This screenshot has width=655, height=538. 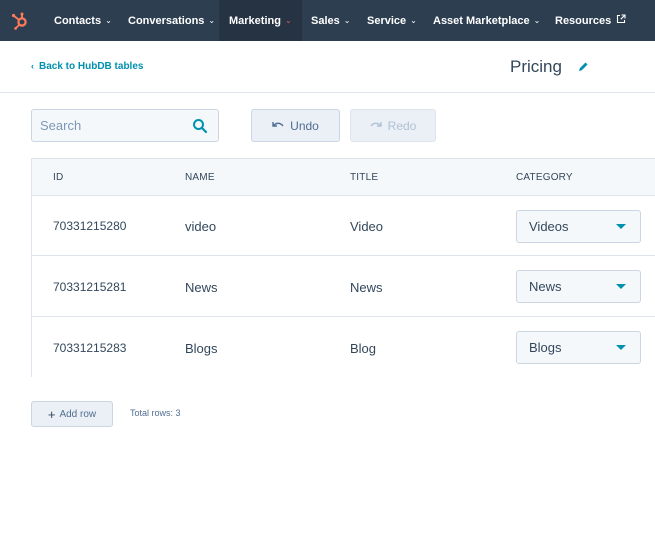 I want to click on category-select: Blogs, so click(x=578, y=347).